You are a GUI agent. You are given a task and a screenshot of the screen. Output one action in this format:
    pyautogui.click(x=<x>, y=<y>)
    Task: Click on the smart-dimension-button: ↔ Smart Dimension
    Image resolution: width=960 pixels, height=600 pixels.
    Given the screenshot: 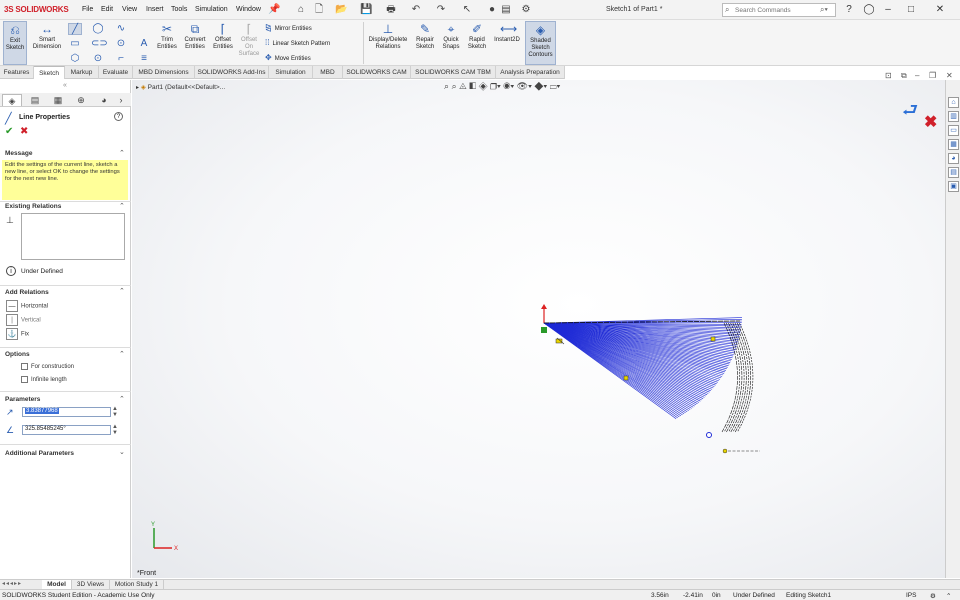 What is the action you would take?
    pyautogui.click(x=47, y=43)
    